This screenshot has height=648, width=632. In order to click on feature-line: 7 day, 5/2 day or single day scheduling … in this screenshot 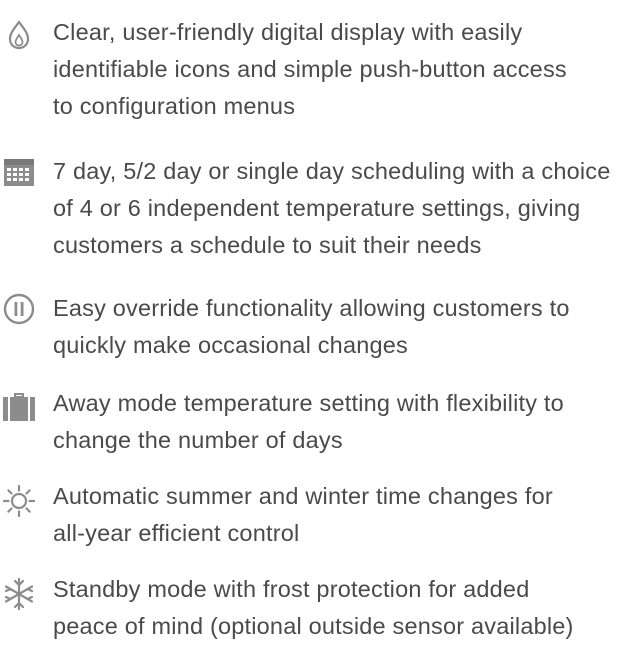, I will do `click(332, 171)`.